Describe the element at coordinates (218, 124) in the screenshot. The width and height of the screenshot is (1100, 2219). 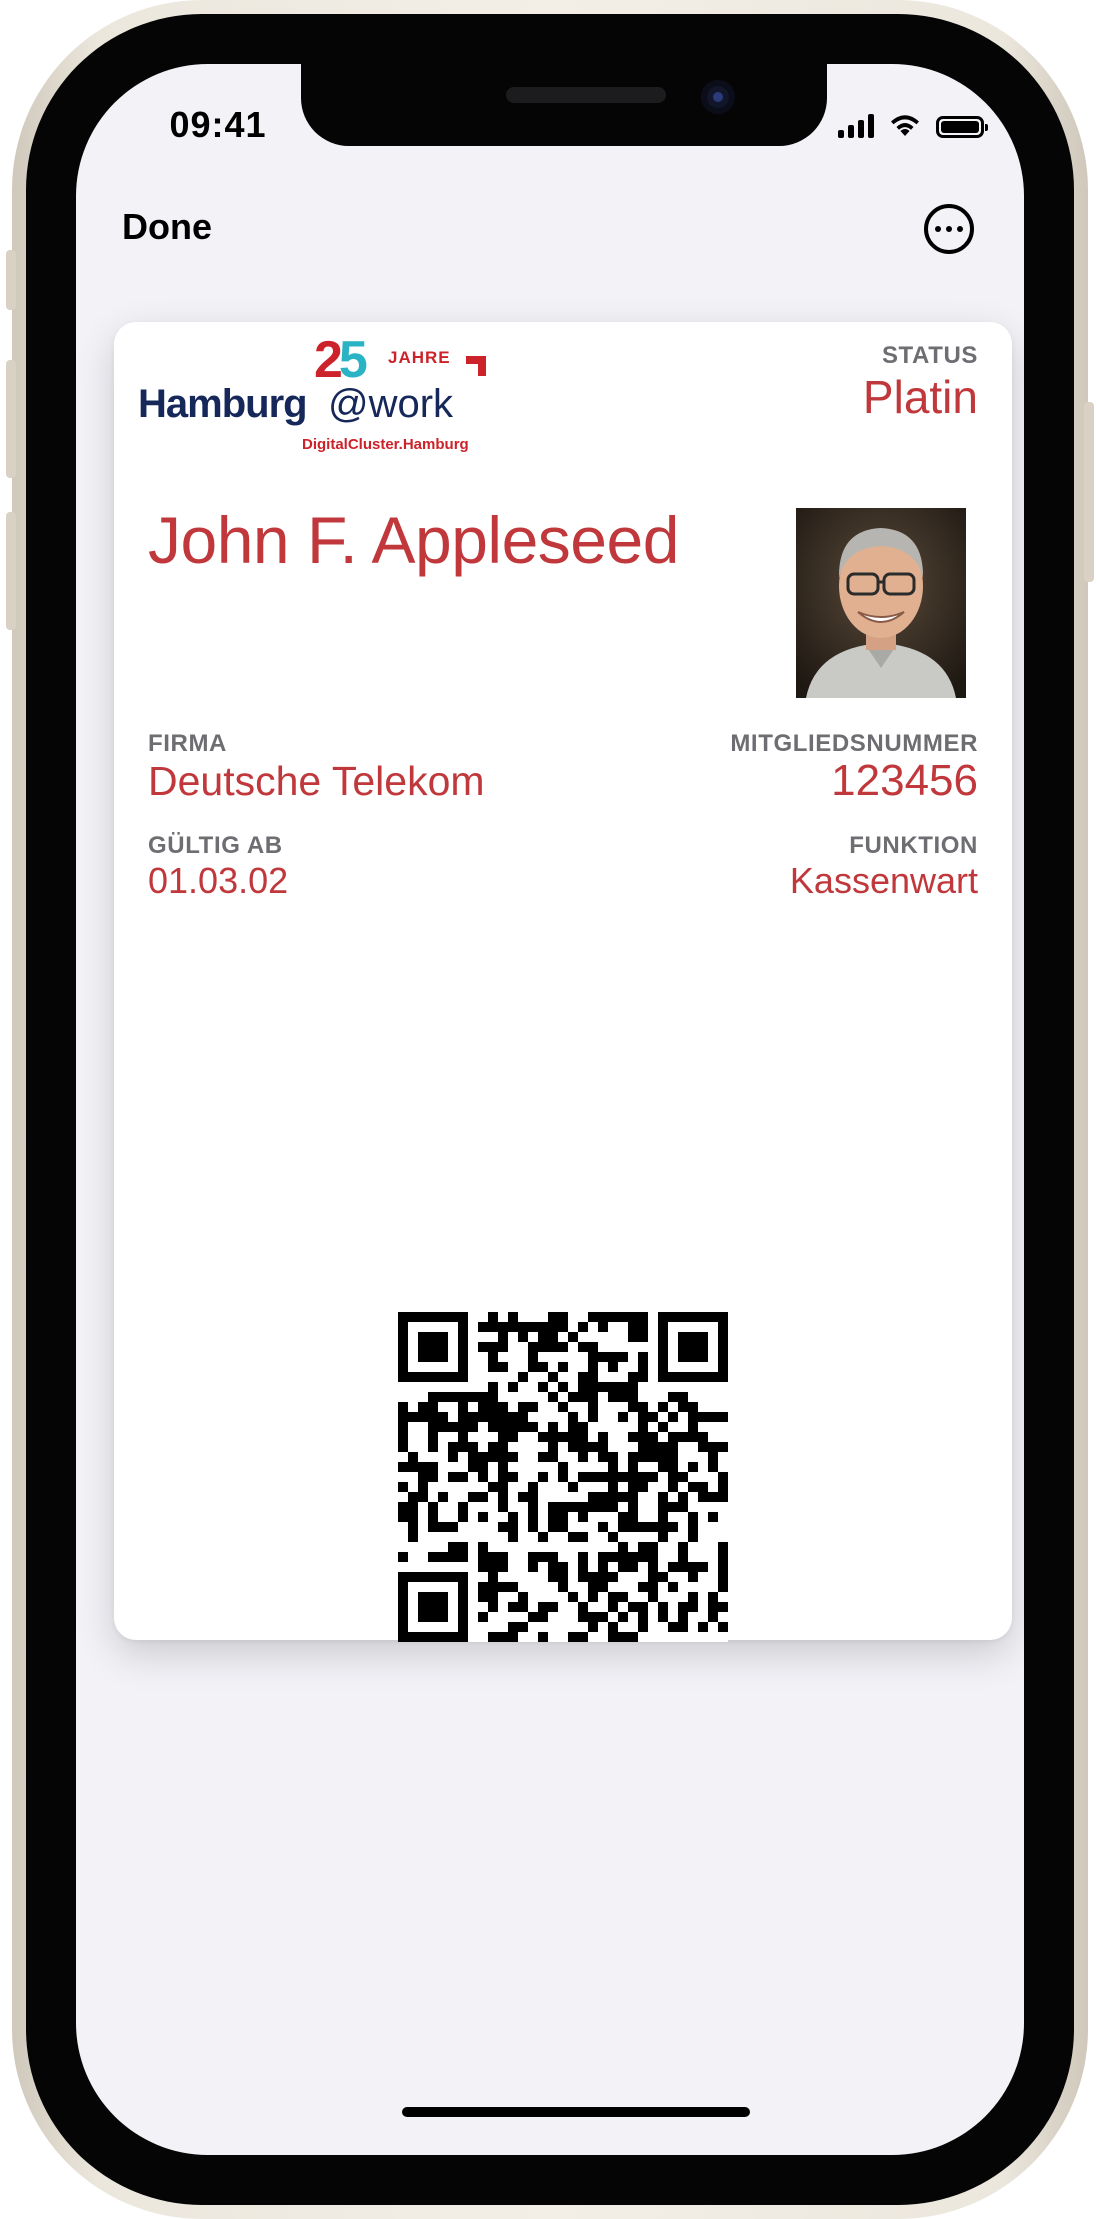
I see `status-time: 09:41` at that location.